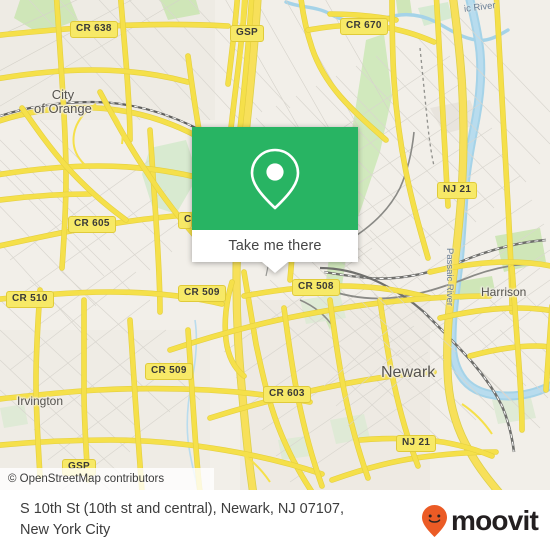  What do you see at coordinates (364, 26) in the screenshot?
I see `road-shield-cr-670: CR 670` at bounding box center [364, 26].